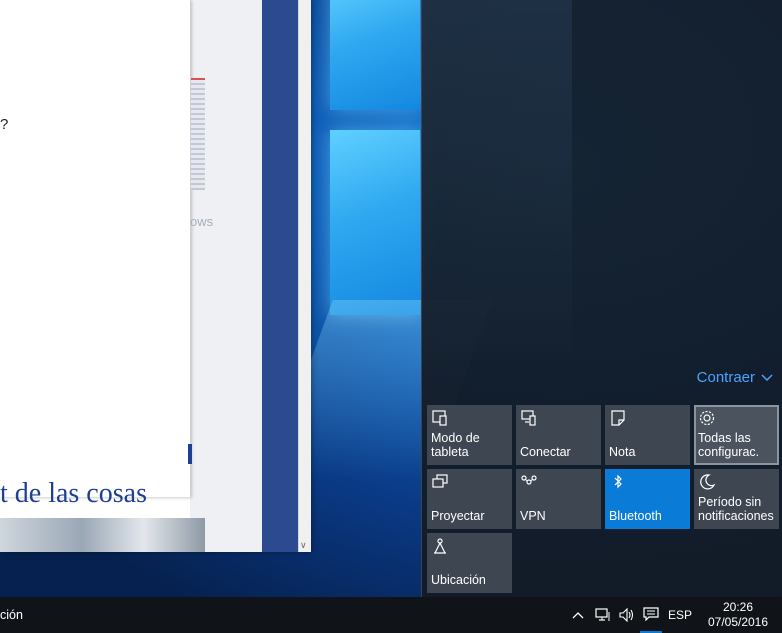 Image resolution: width=782 pixels, height=633 pixels. Describe the element at coordinates (622, 452) in the screenshot. I see `tile-label: Nota` at that location.